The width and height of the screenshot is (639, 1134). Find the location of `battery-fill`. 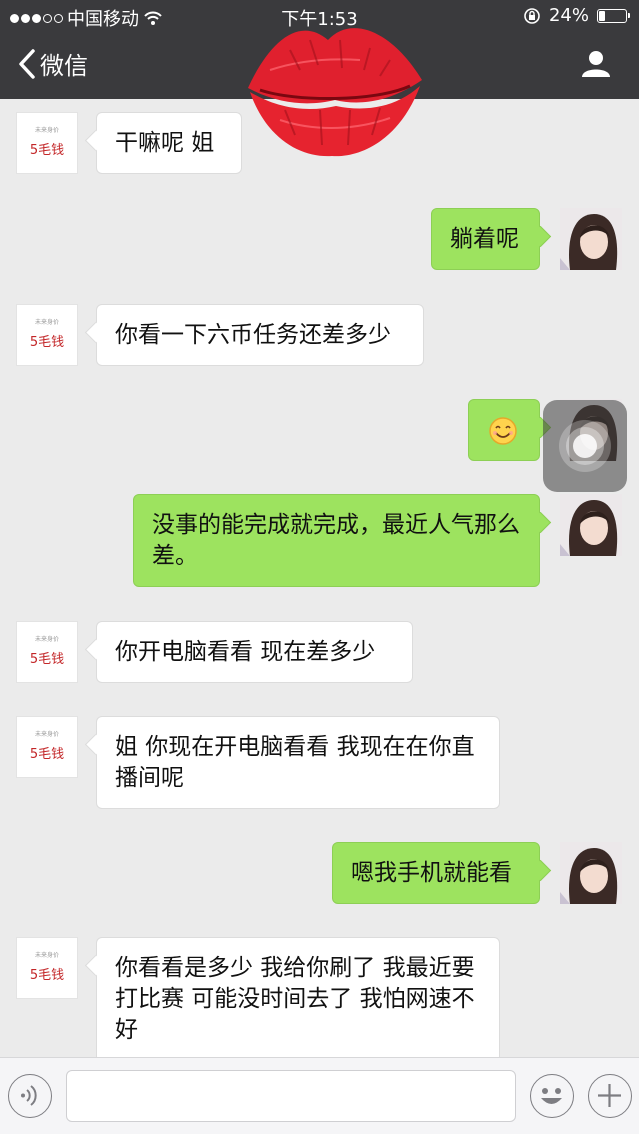

battery-fill is located at coordinates (602, 15).